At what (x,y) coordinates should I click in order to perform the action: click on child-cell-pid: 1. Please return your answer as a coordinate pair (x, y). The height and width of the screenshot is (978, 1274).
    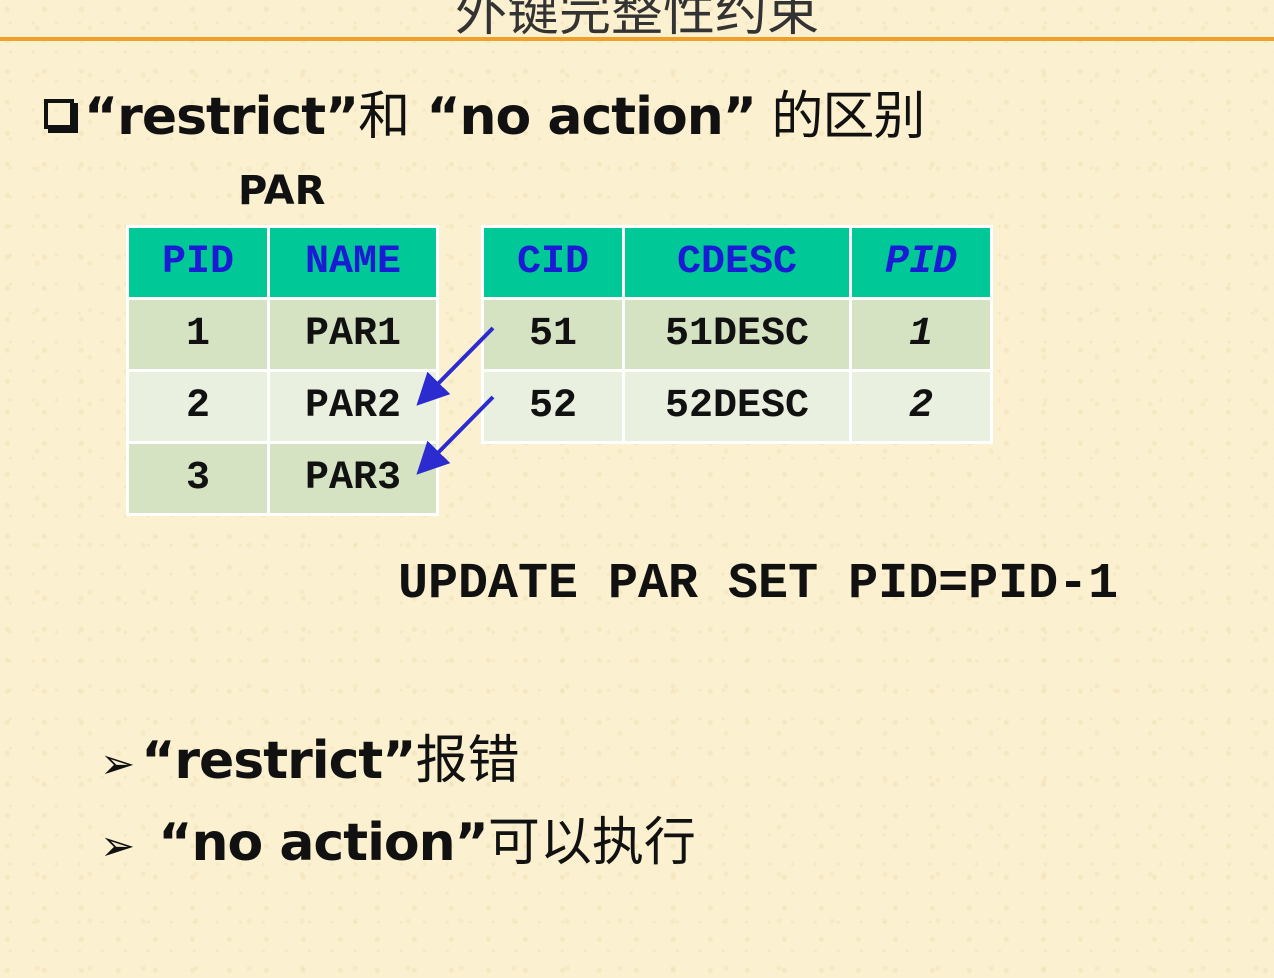
    Looking at the image, I should click on (921, 334).